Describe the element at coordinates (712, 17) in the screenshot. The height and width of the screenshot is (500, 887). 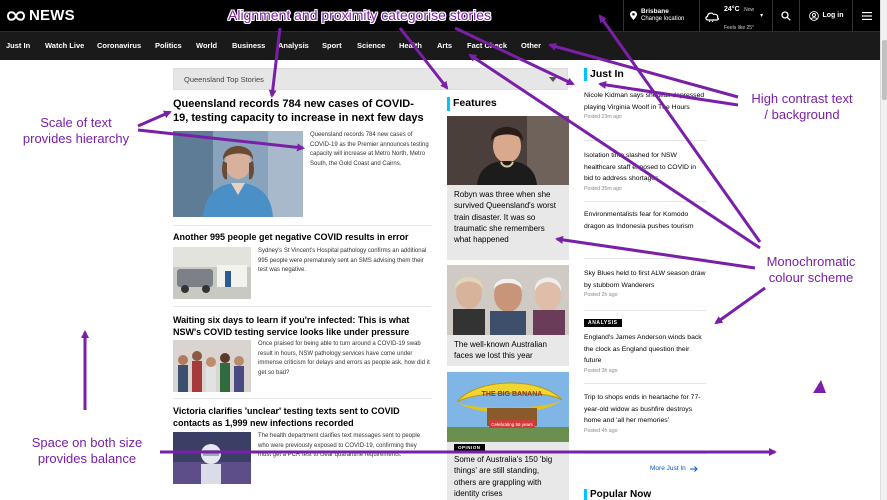
I see `weather-cloud-icon` at that location.